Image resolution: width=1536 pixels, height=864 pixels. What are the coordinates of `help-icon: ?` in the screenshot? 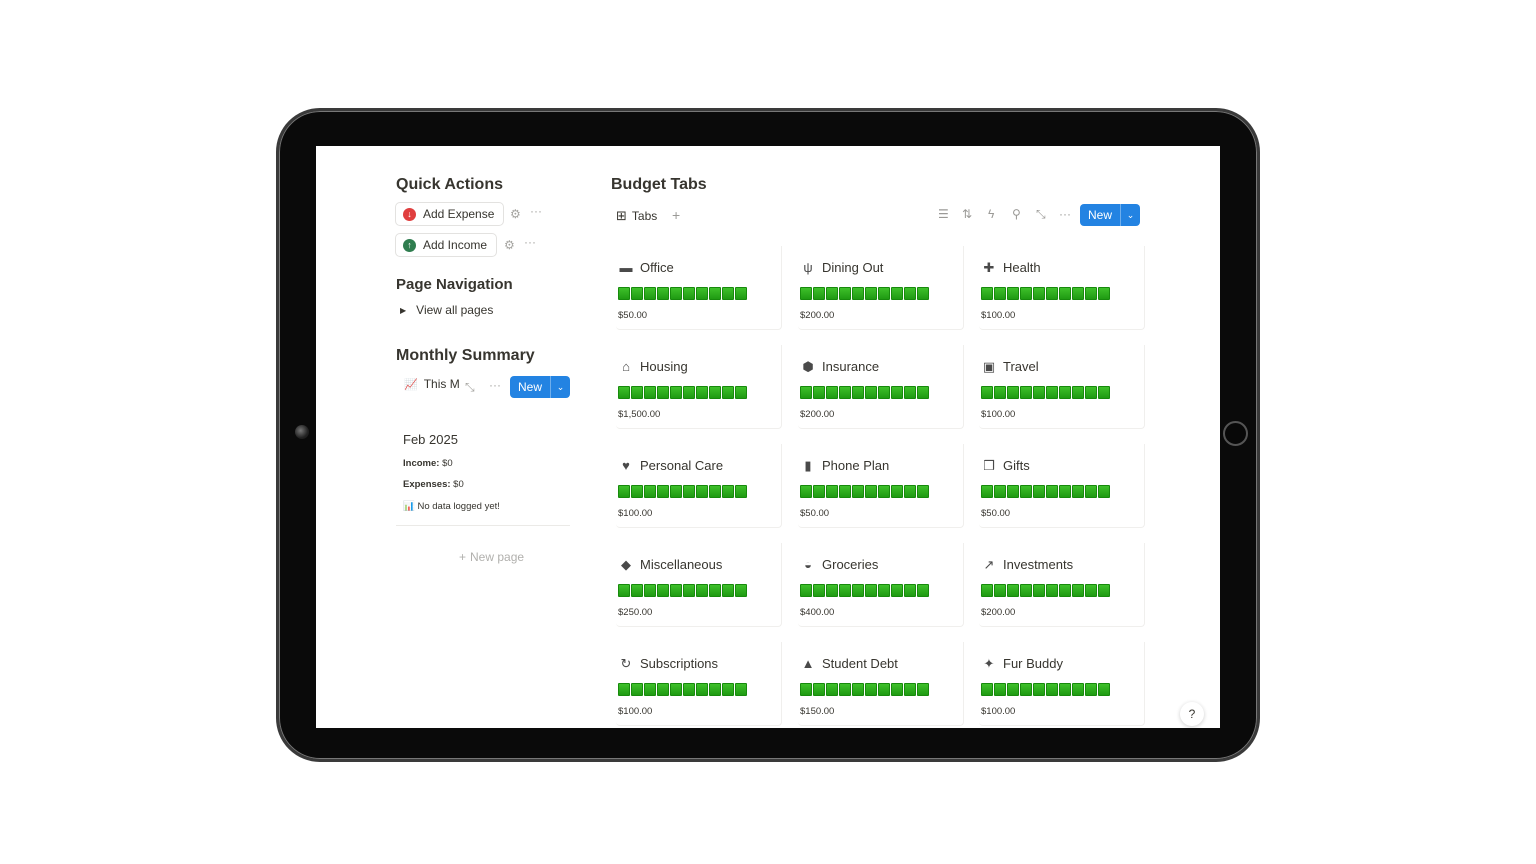 It's located at (1192, 714).